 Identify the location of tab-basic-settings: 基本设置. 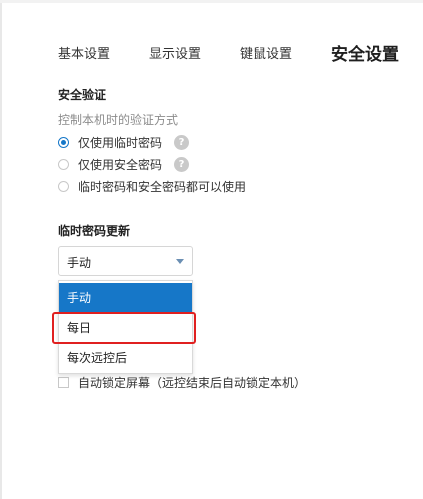
(84, 52).